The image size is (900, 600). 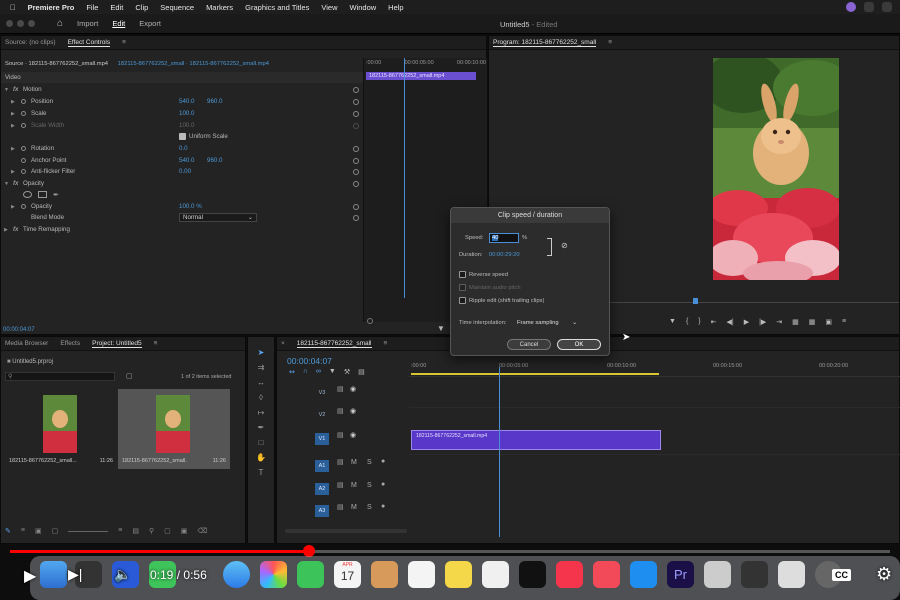 What do you see at coordinates (75, 574) in the screenshot?
I see `next-icon: ▶|` at bounding box center [75, 574].